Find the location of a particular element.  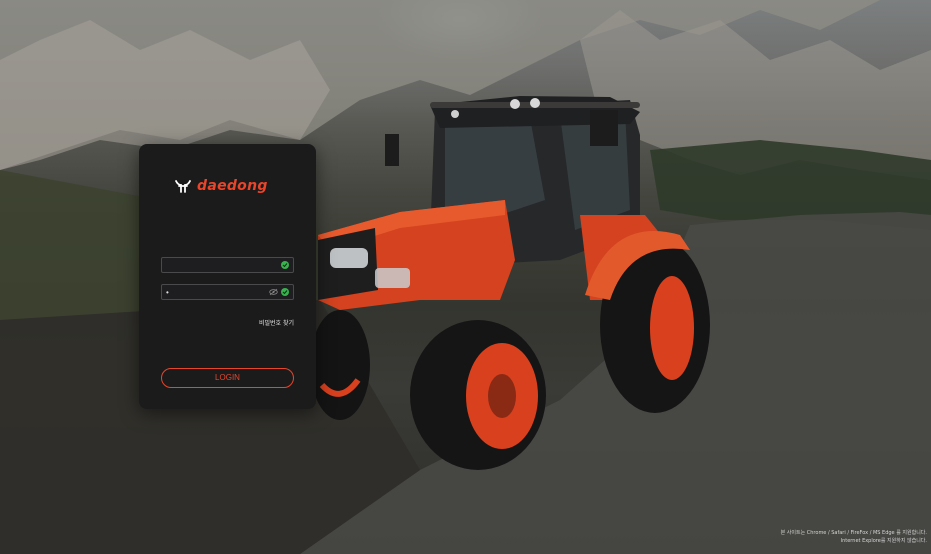

notice-line-unsupported: Internet Explore를 지원하지 않습니다. is located at coordinates (883, 541).